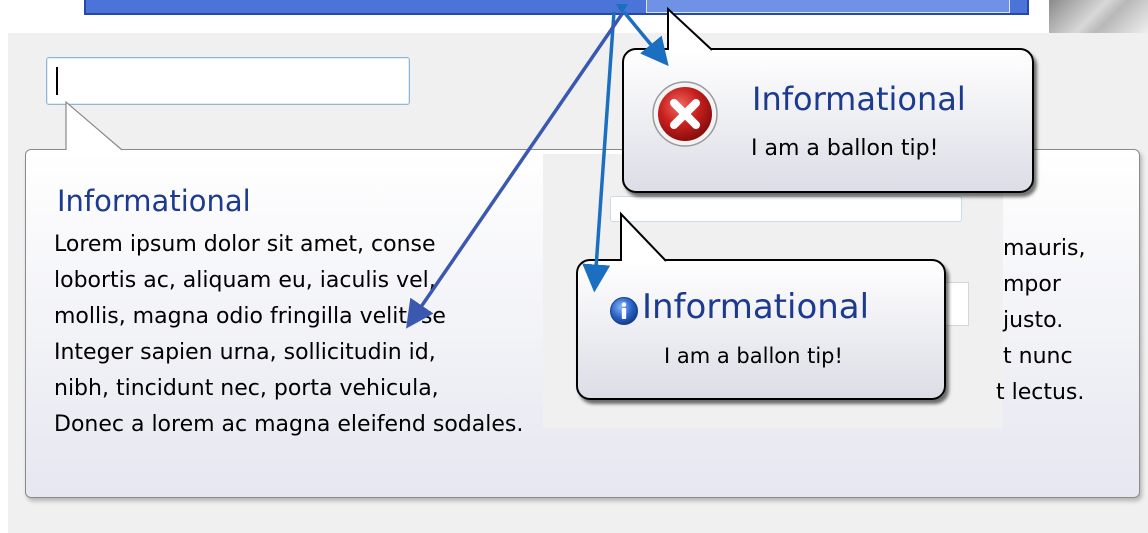 This screenshot has height=533, width=1148. What do you see at coordinates (643, 236) in the screenshot?
I see `info-balloon-tail` at bounding box center [643, 236].